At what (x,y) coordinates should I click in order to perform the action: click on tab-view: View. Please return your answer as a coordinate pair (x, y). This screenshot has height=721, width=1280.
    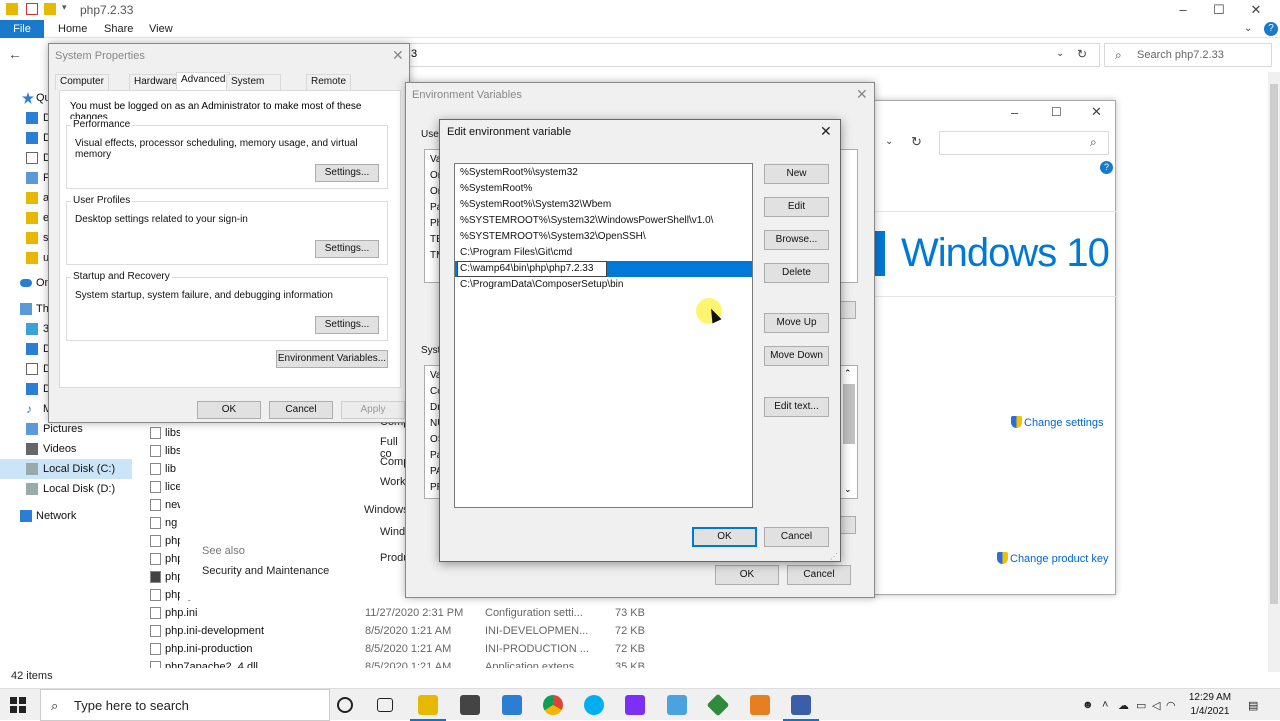
    Looking at the image, I should click on (161, 29).